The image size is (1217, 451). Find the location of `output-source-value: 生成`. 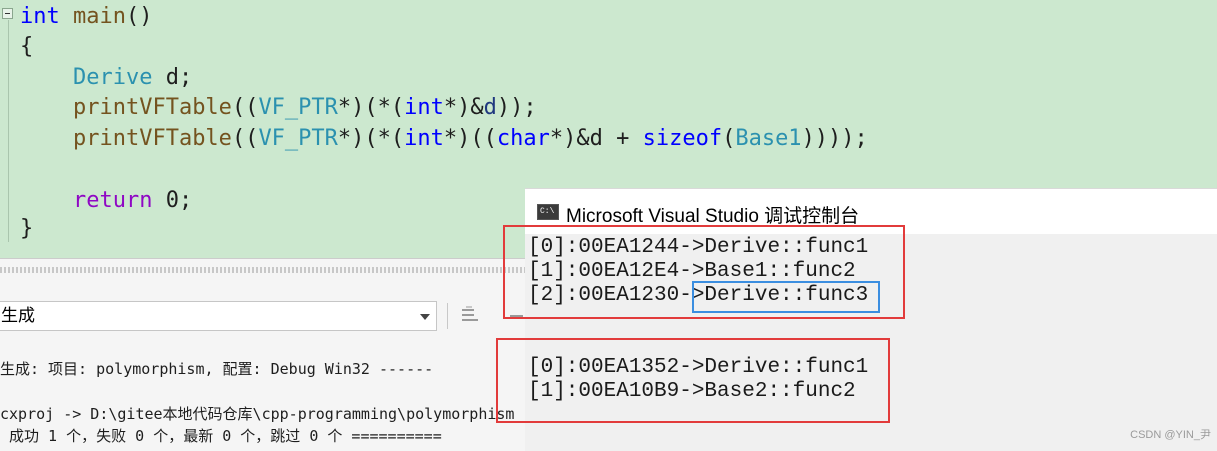

output-source-value: 生成 is located at coordinates (18, 315).